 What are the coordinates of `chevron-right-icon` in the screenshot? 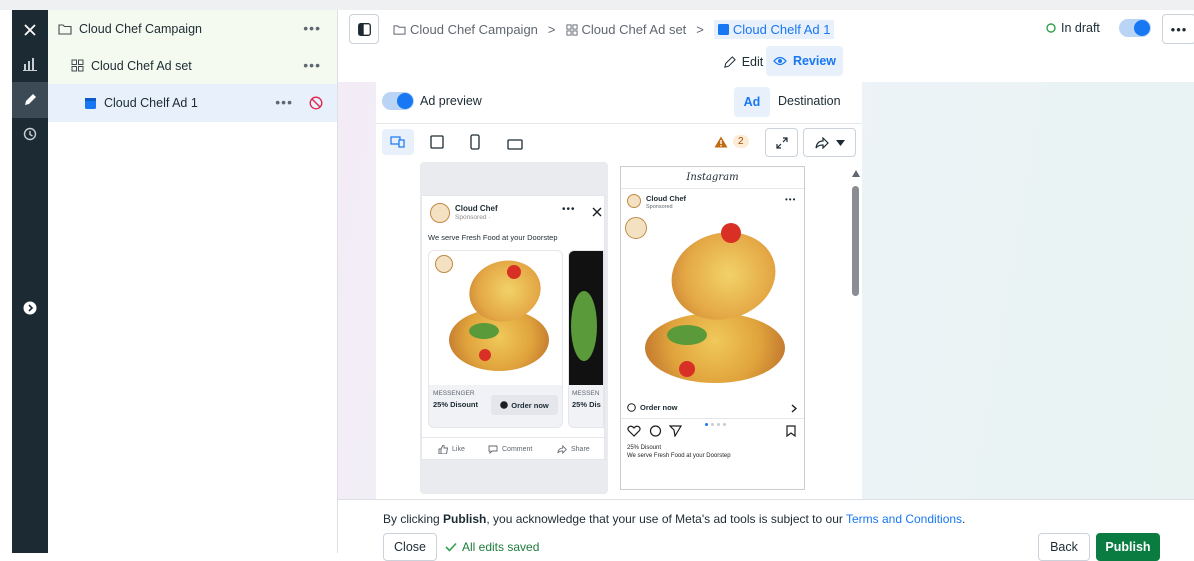 It's located at (794, 408).